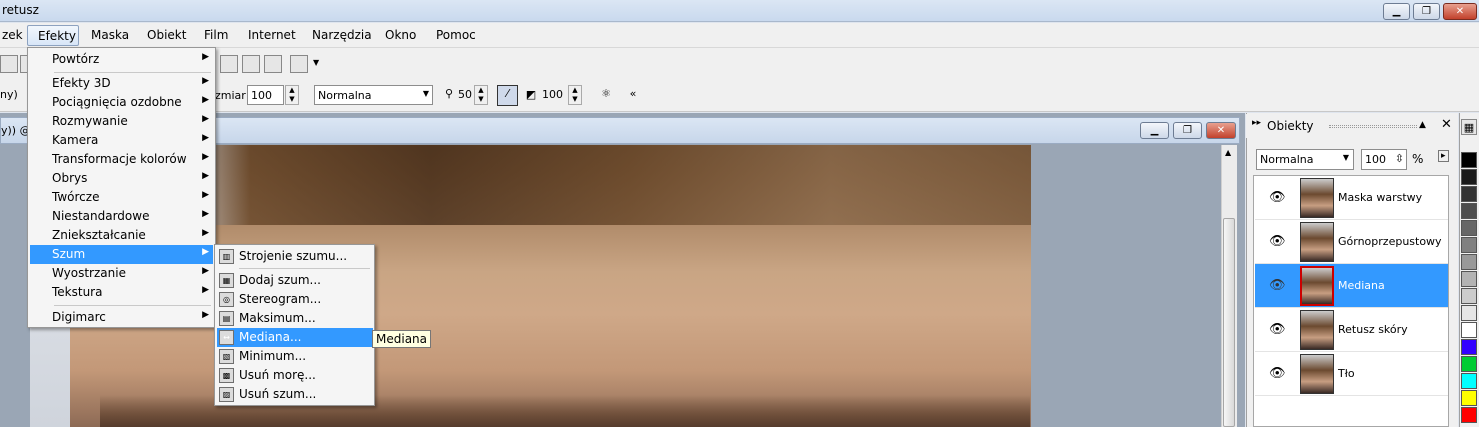  What do you see at coordinates (9, 94) in the screenshot?
I see `brush-type-partial: ny)` at bounding box center [9, 94].